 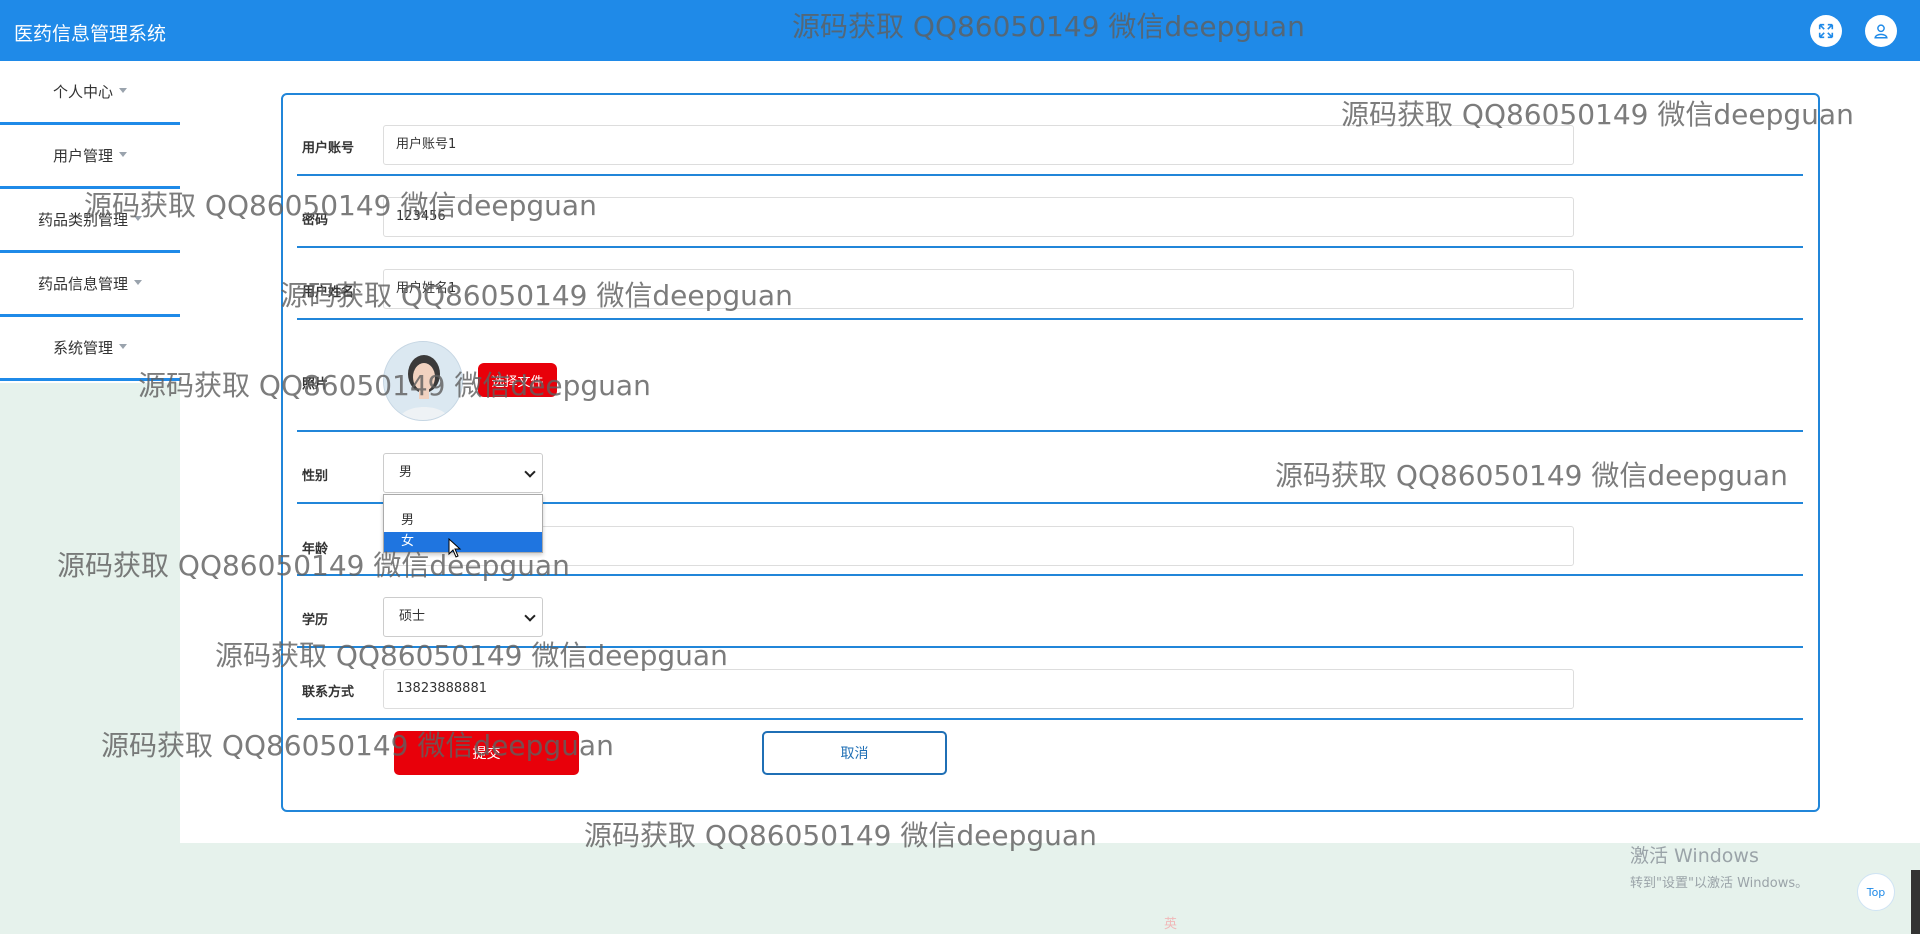 I want to click on education-select: 硕士, so click(x=463, y=617).